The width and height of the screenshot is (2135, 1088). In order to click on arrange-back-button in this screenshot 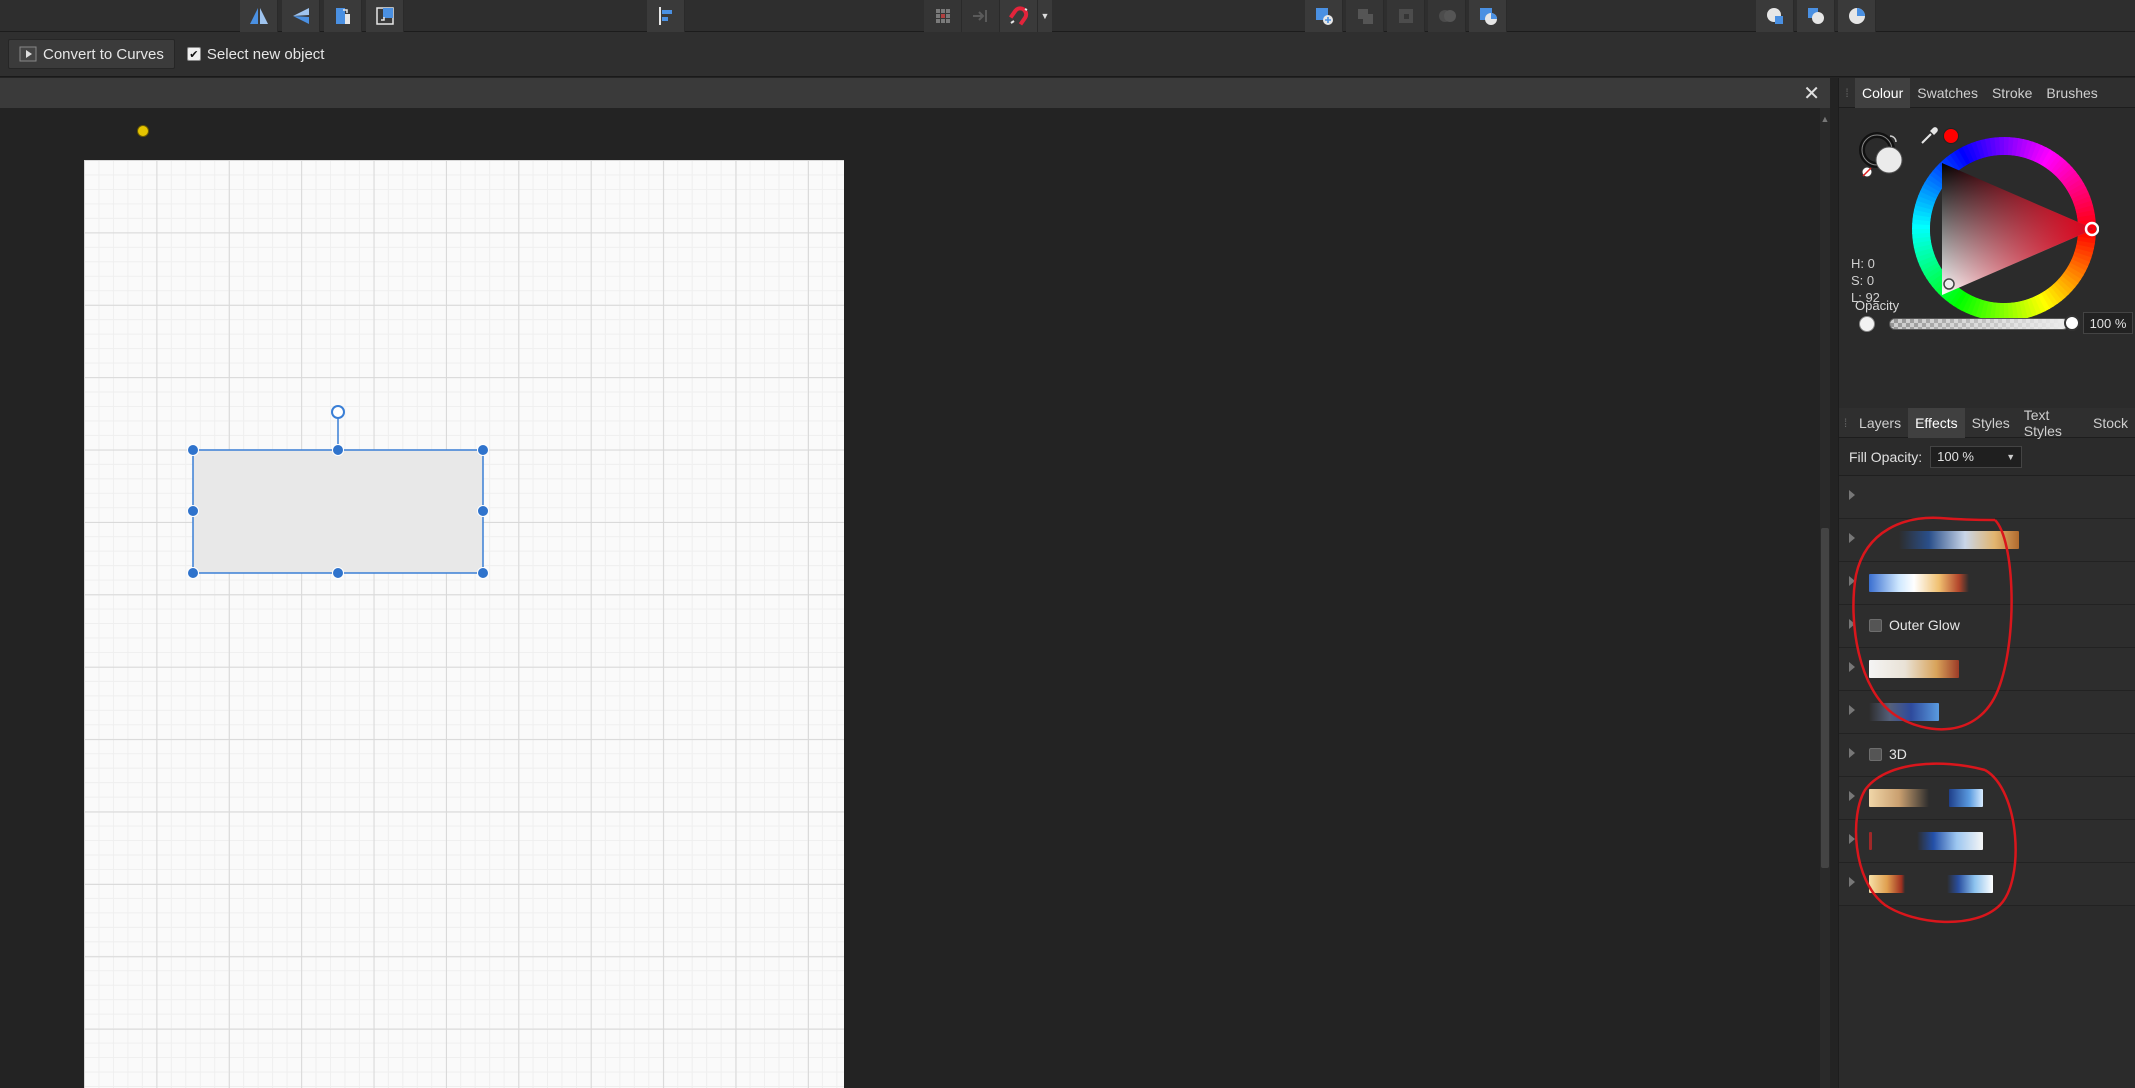, I will do `click(1816, 16)`.